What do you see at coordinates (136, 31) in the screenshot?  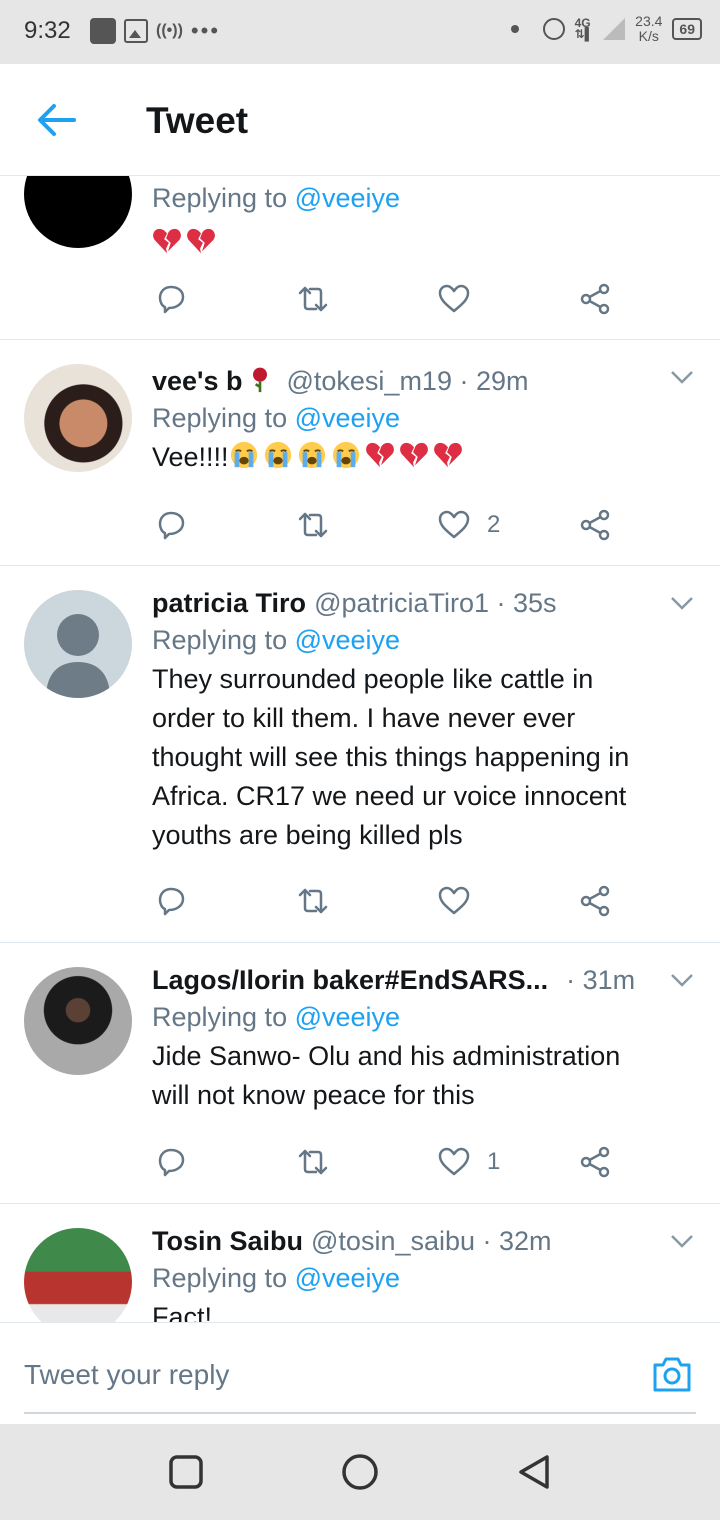 I see `gallery-icon` at bounding box center [136, 31].